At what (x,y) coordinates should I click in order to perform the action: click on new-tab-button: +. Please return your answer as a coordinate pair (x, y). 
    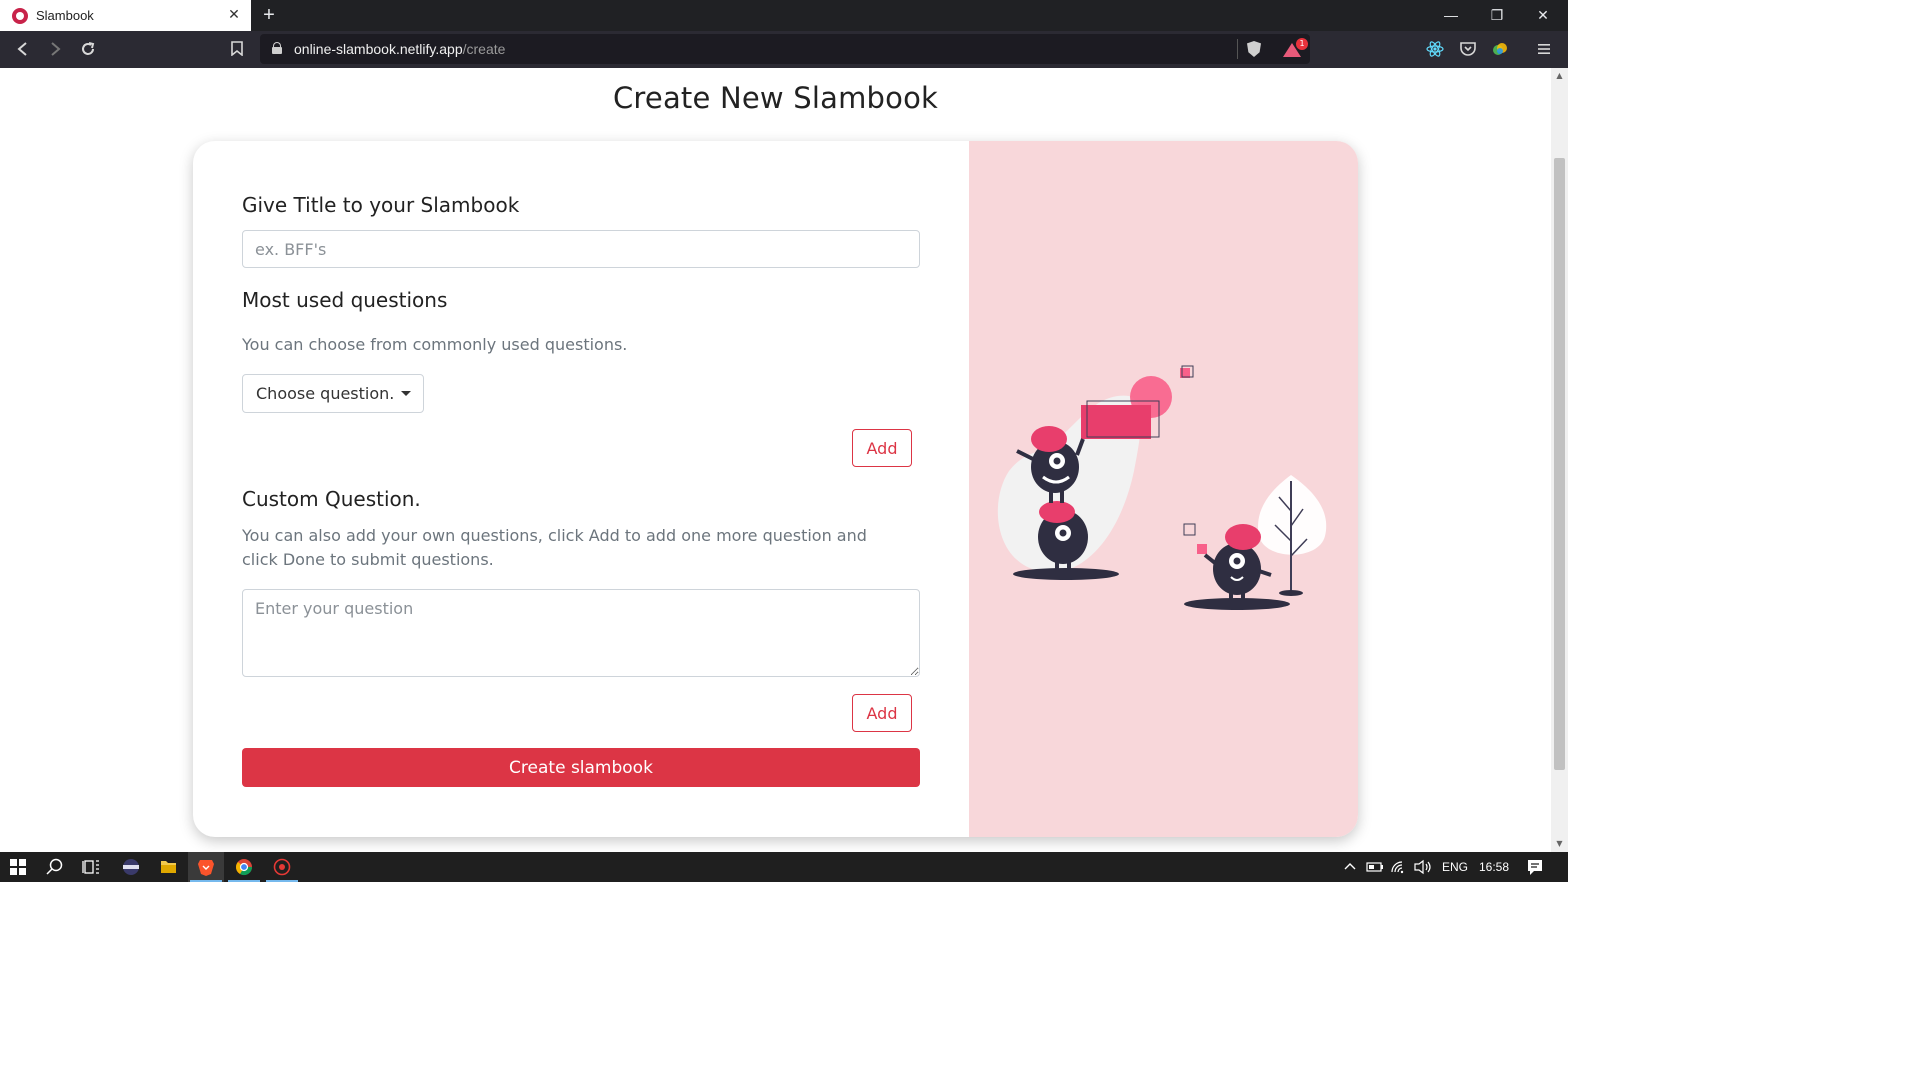
    Looking at the image, I should click on (269, 15).